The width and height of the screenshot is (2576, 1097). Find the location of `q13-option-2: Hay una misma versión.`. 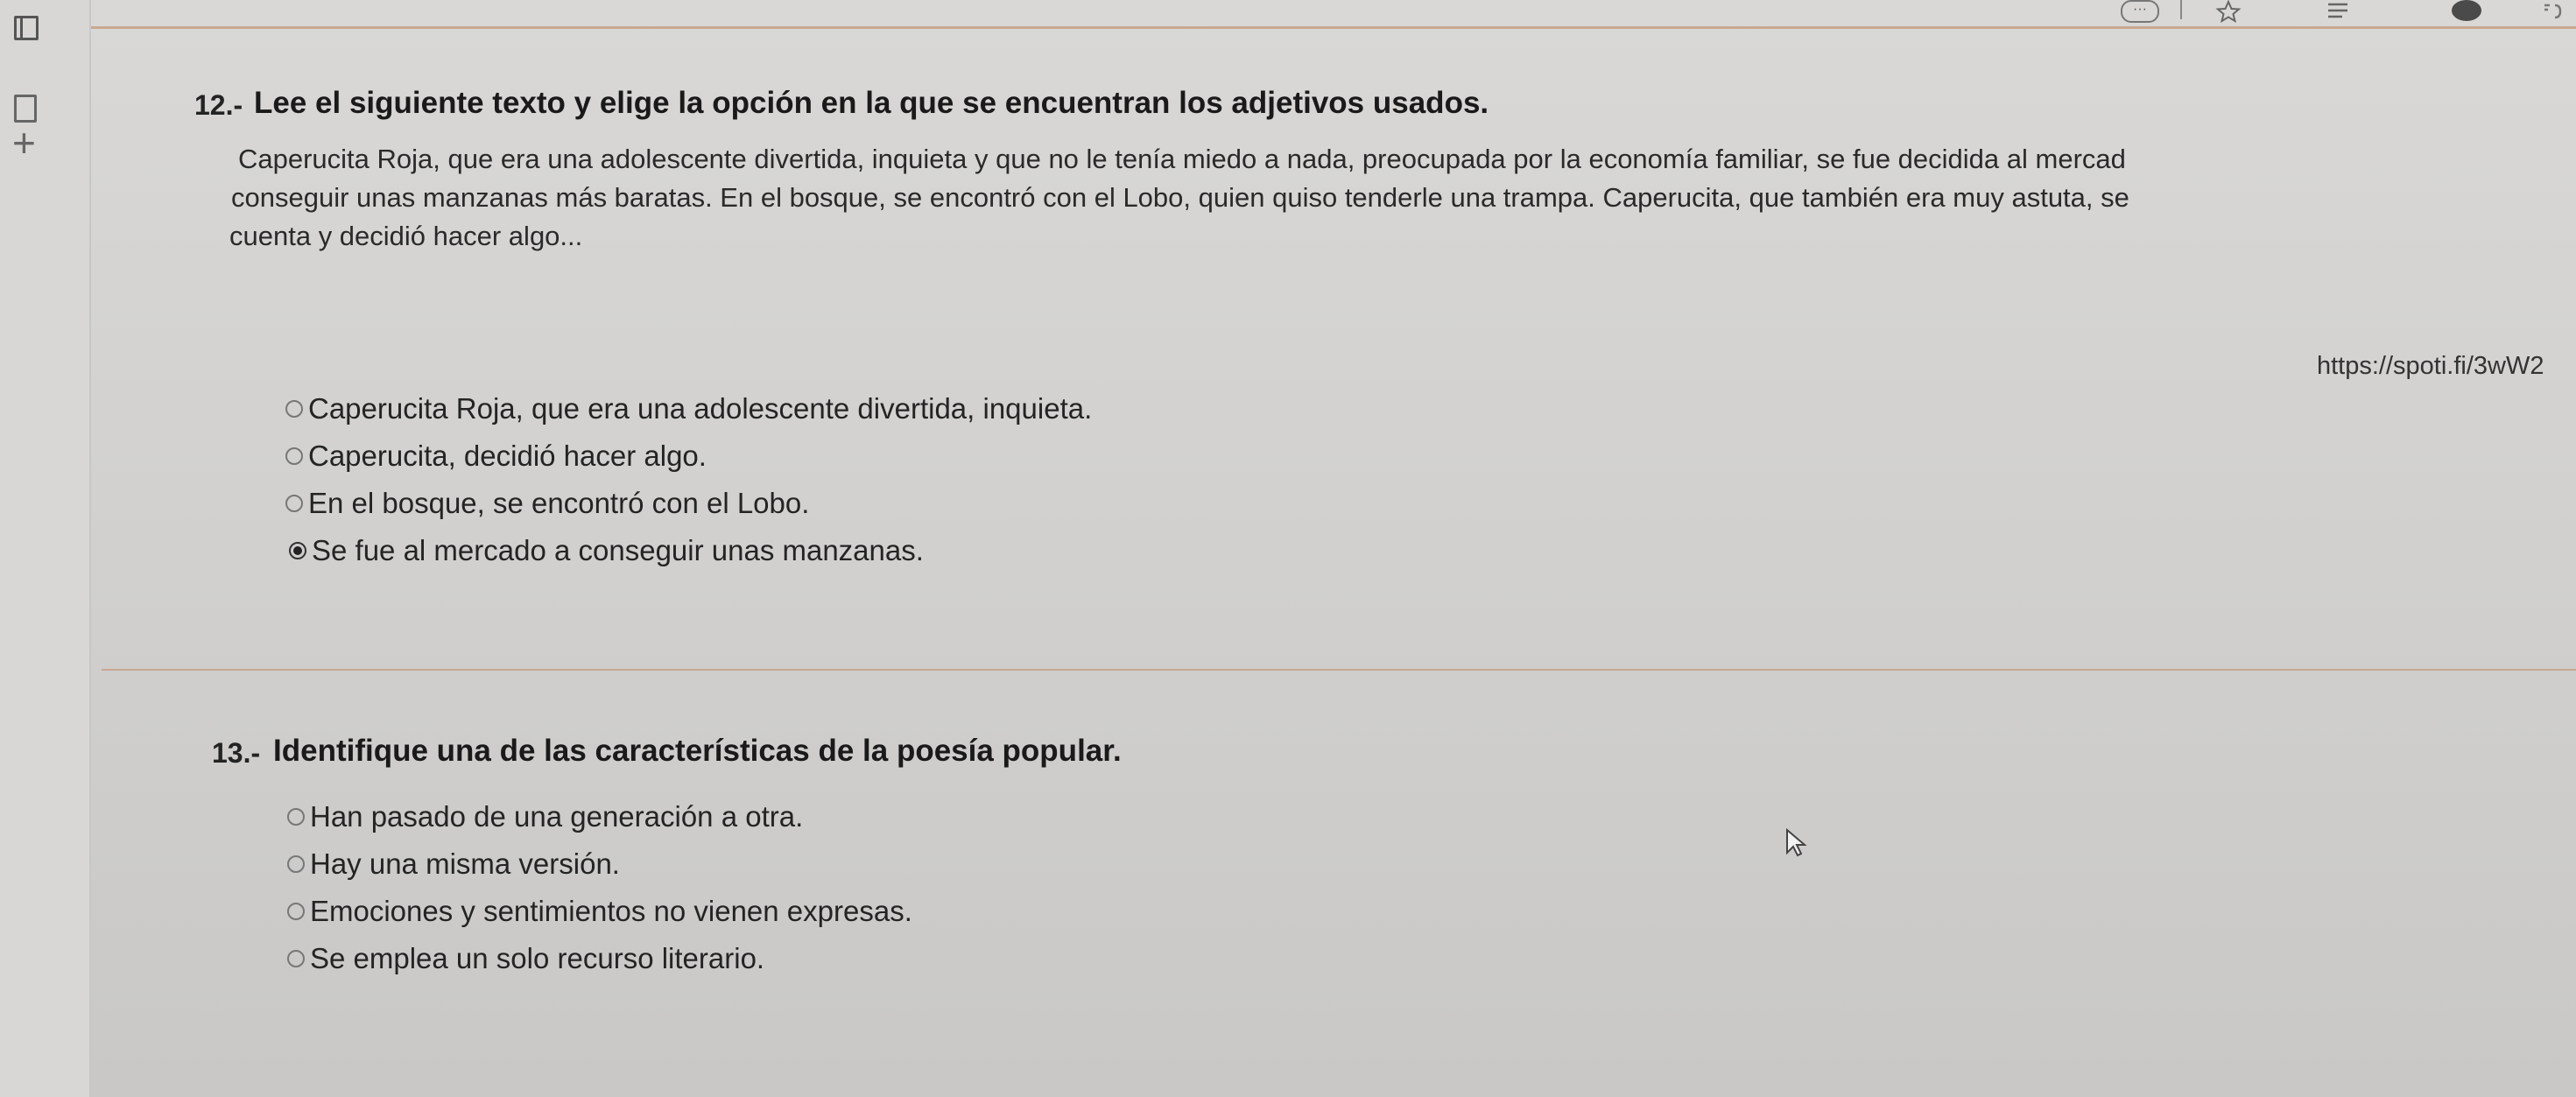

q13-option-2: Hay una misma versión. is located at coordinates (453, 864).